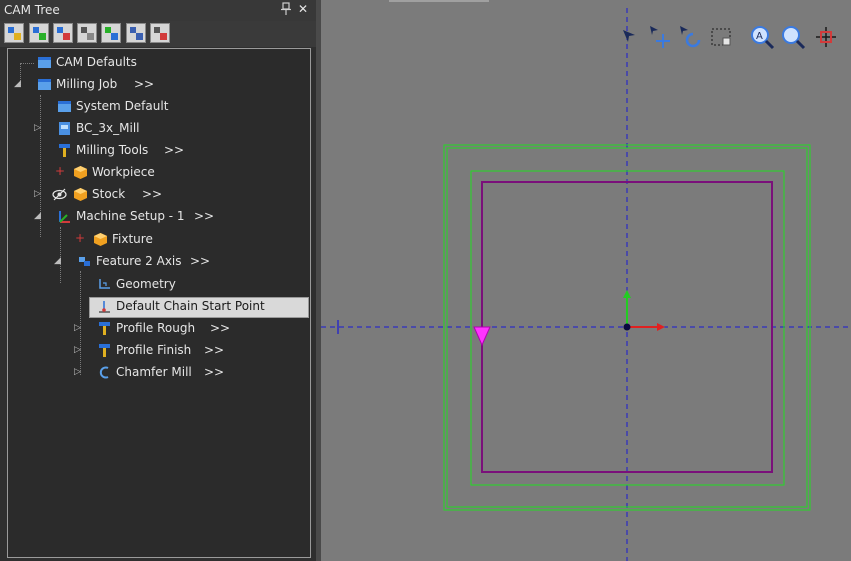  I want to click on viewport-toolbar: A, so click(734, 38).